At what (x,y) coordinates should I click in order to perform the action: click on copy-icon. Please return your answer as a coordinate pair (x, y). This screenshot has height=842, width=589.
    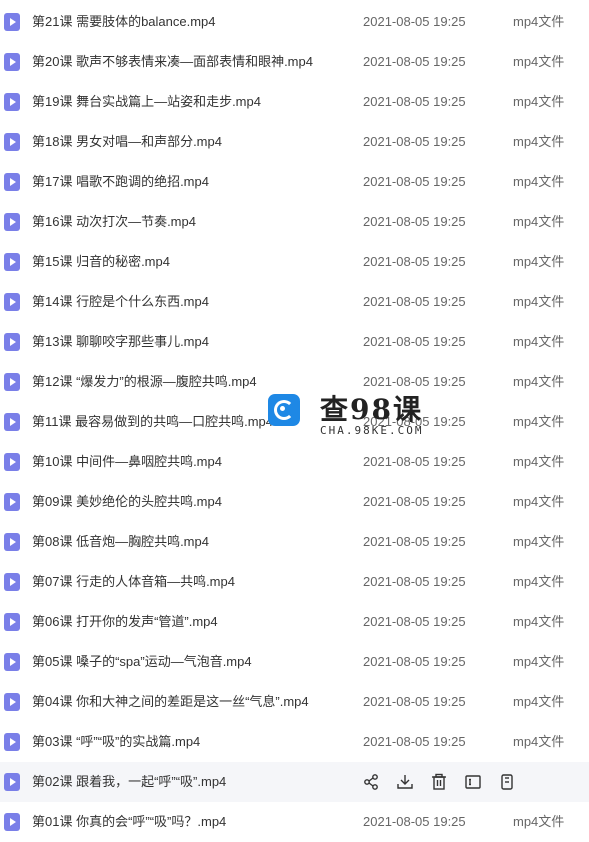
    Looking at the image, I should click on (507, 782).